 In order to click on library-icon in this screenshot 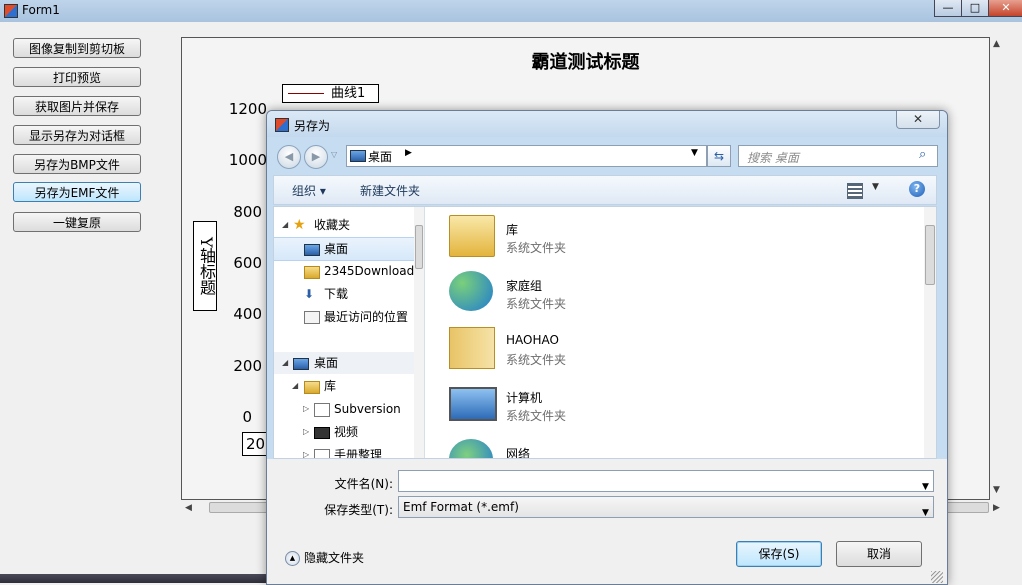, I will do `click(472, 236)`.